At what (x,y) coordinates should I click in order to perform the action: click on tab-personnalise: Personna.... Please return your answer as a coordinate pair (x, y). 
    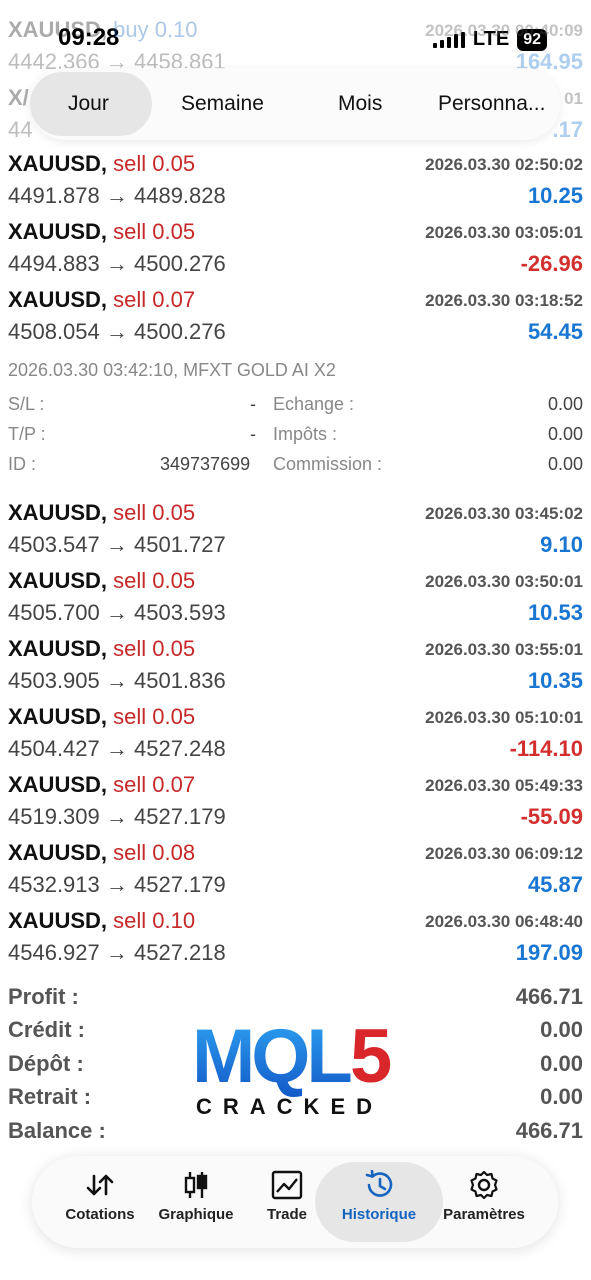
    Looking at the image, I should click on (491, 104).